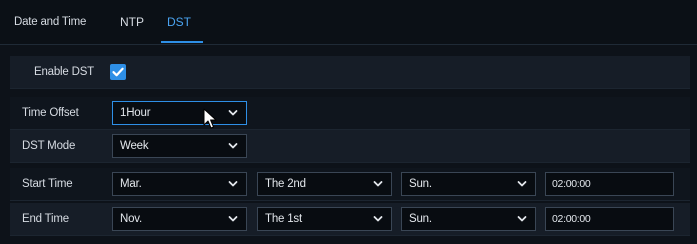 The image size is (697, 244). I want to click on row-dst-mode: DST Mode Week, so click(350, 146).